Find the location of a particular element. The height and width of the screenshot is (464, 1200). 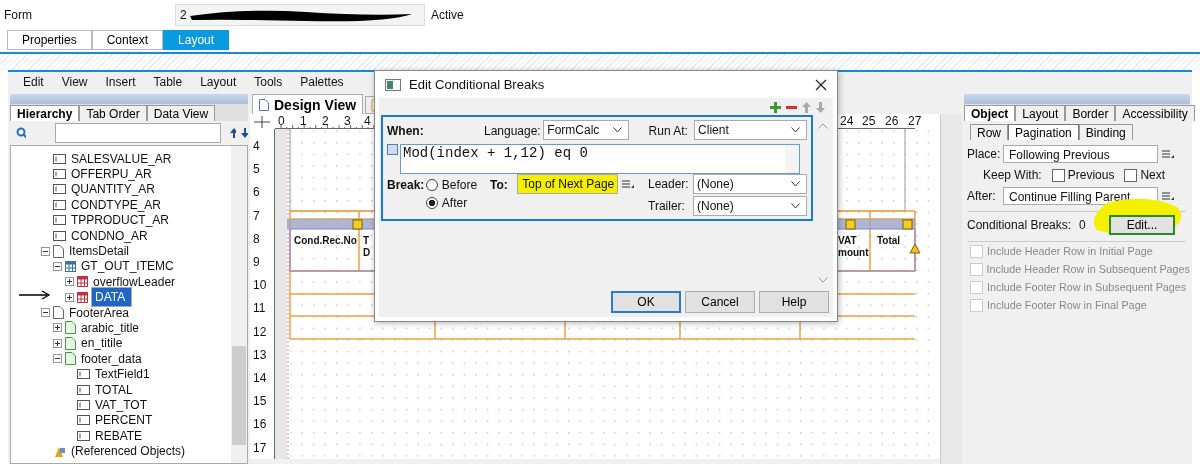

tab: Border is located at coordinates (1090, 113).